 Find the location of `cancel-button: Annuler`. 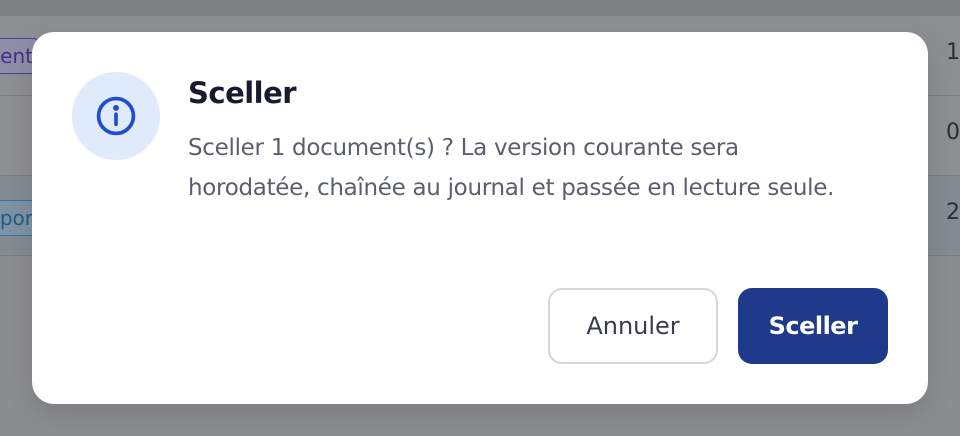

cancel-button: Annuler is located at coordinates (633, 326).